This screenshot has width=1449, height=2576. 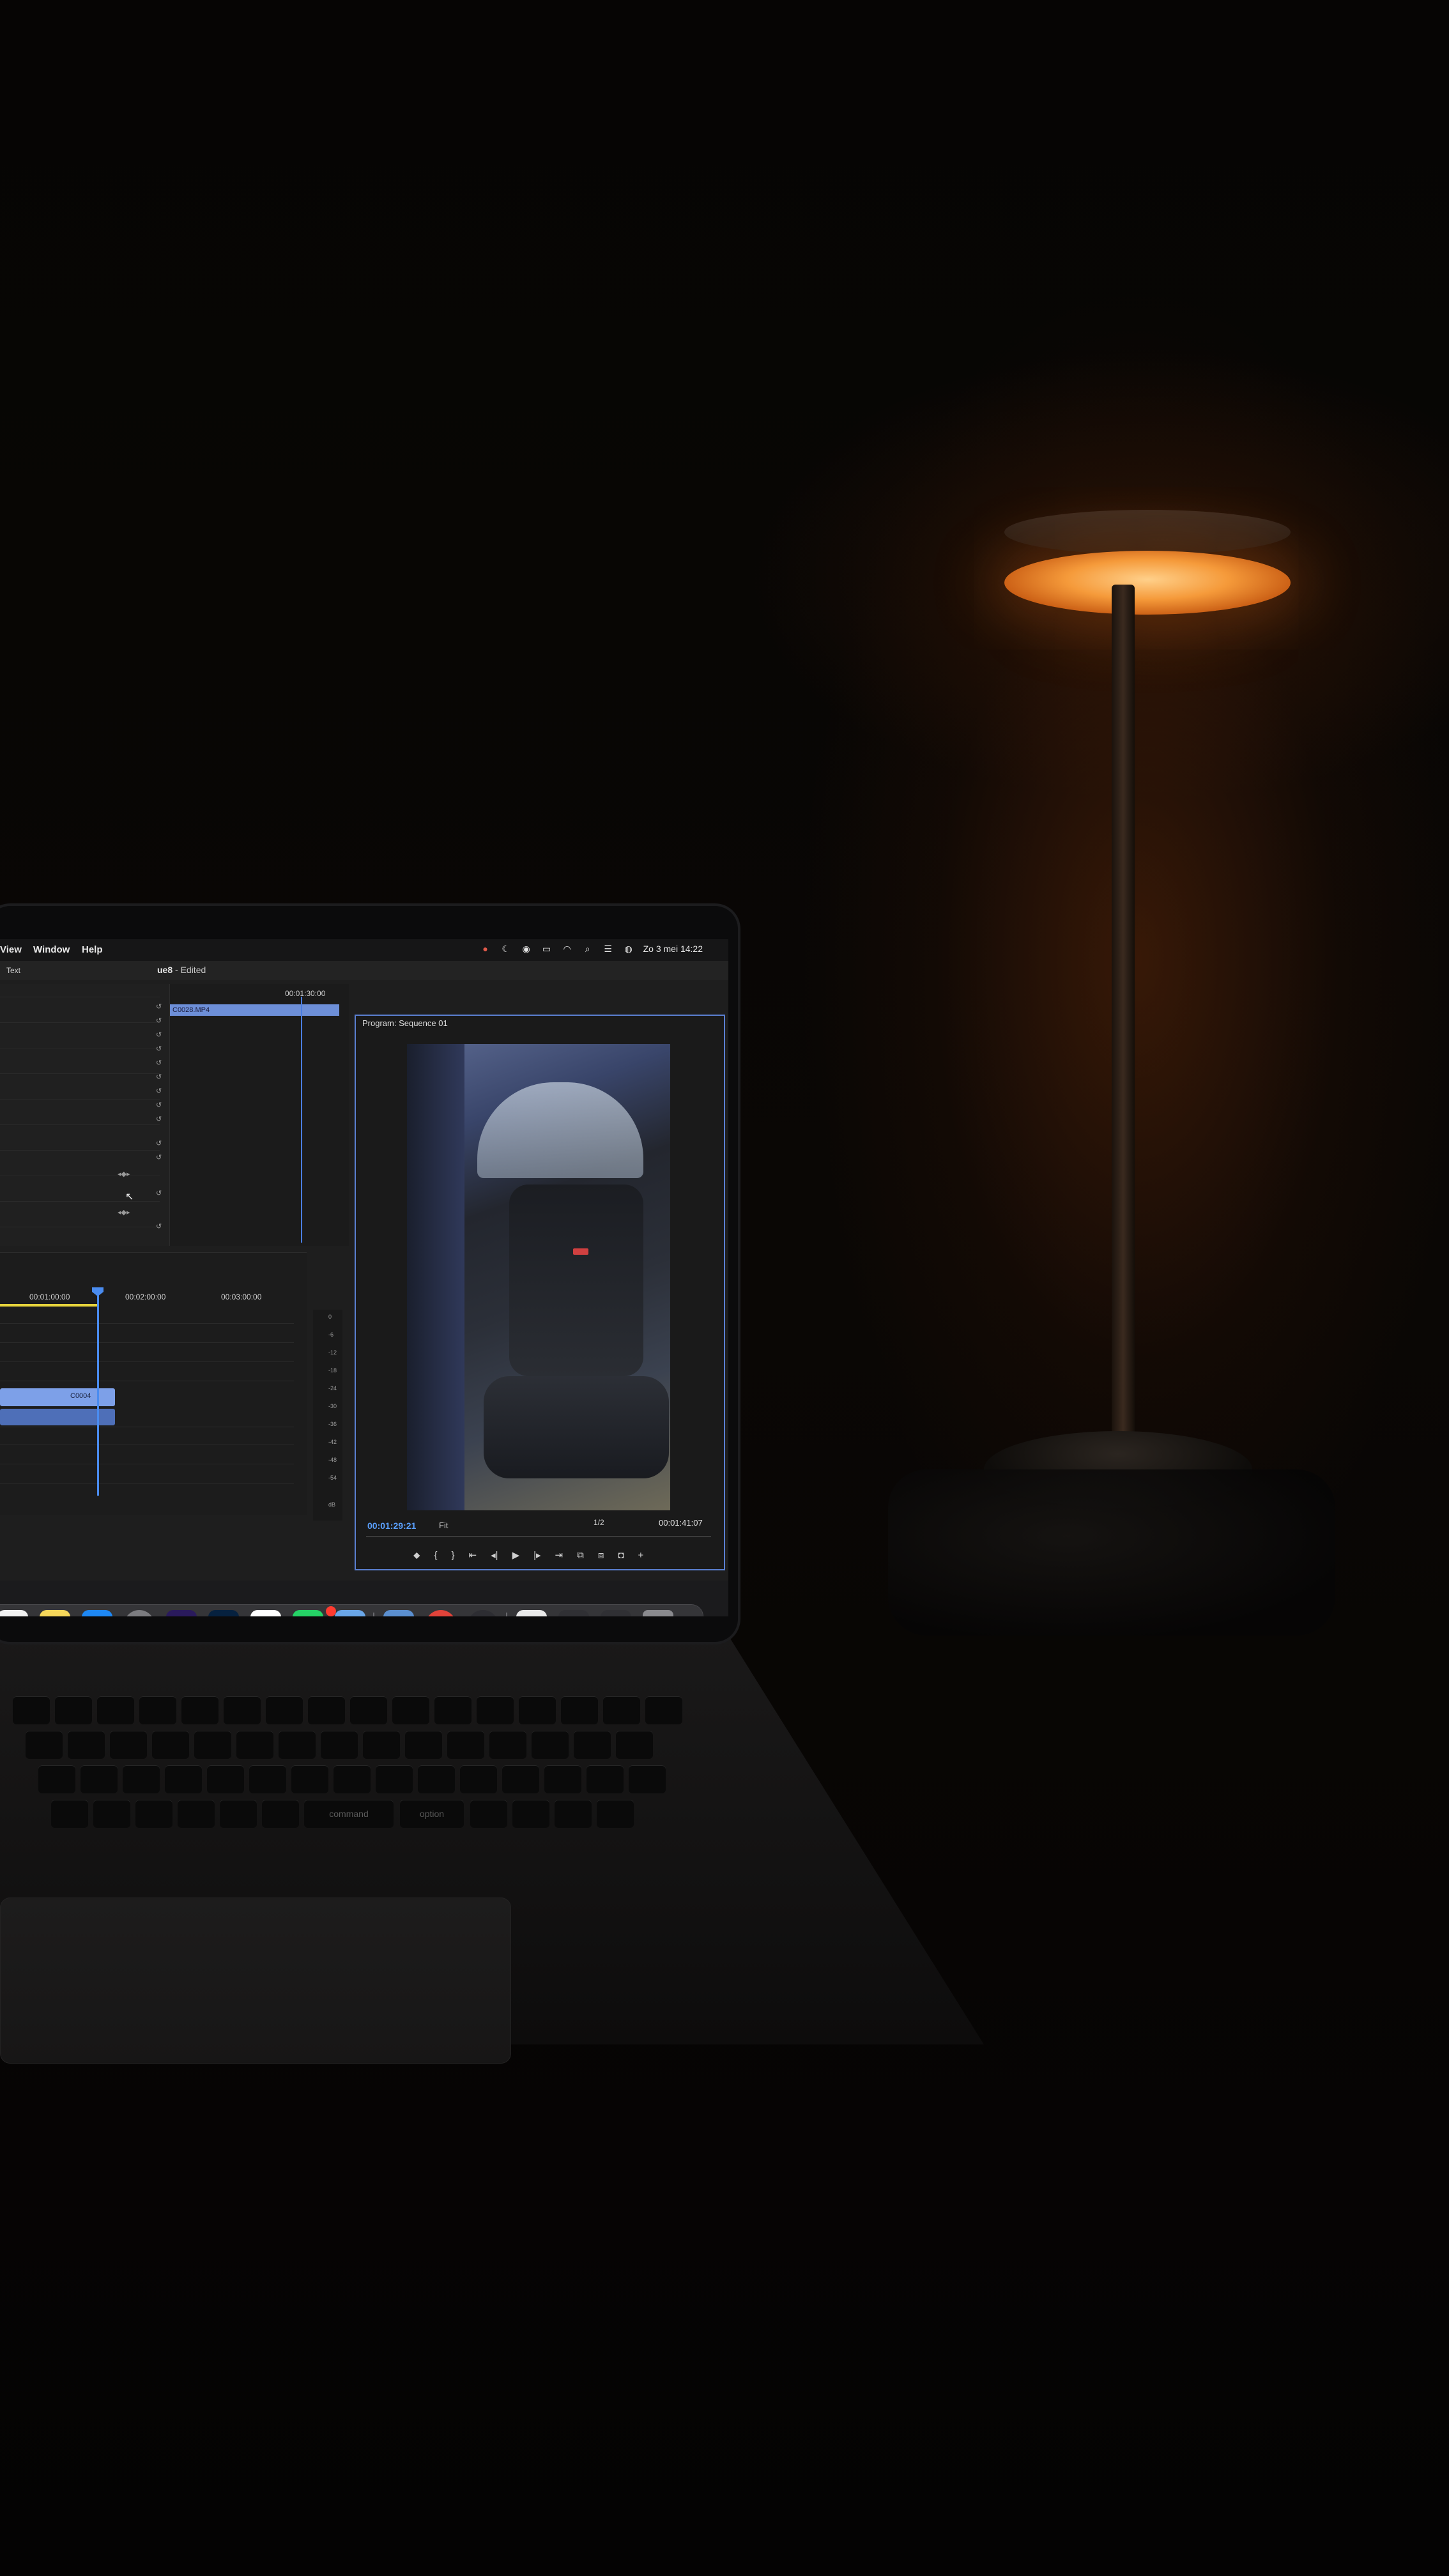 What do you see at coordinates (640, 1555) in the screenshot?
I see `add-button-icon: +` at bounding box center [640, 1555].